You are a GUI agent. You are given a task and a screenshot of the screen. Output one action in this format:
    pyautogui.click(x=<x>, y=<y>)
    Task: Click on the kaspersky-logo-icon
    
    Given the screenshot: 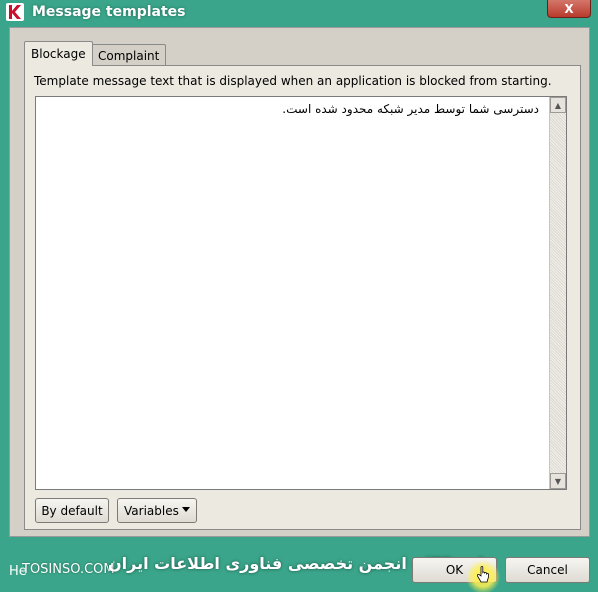 What is the action you would take?
    pyautogui.click(x=15, y=12)
    